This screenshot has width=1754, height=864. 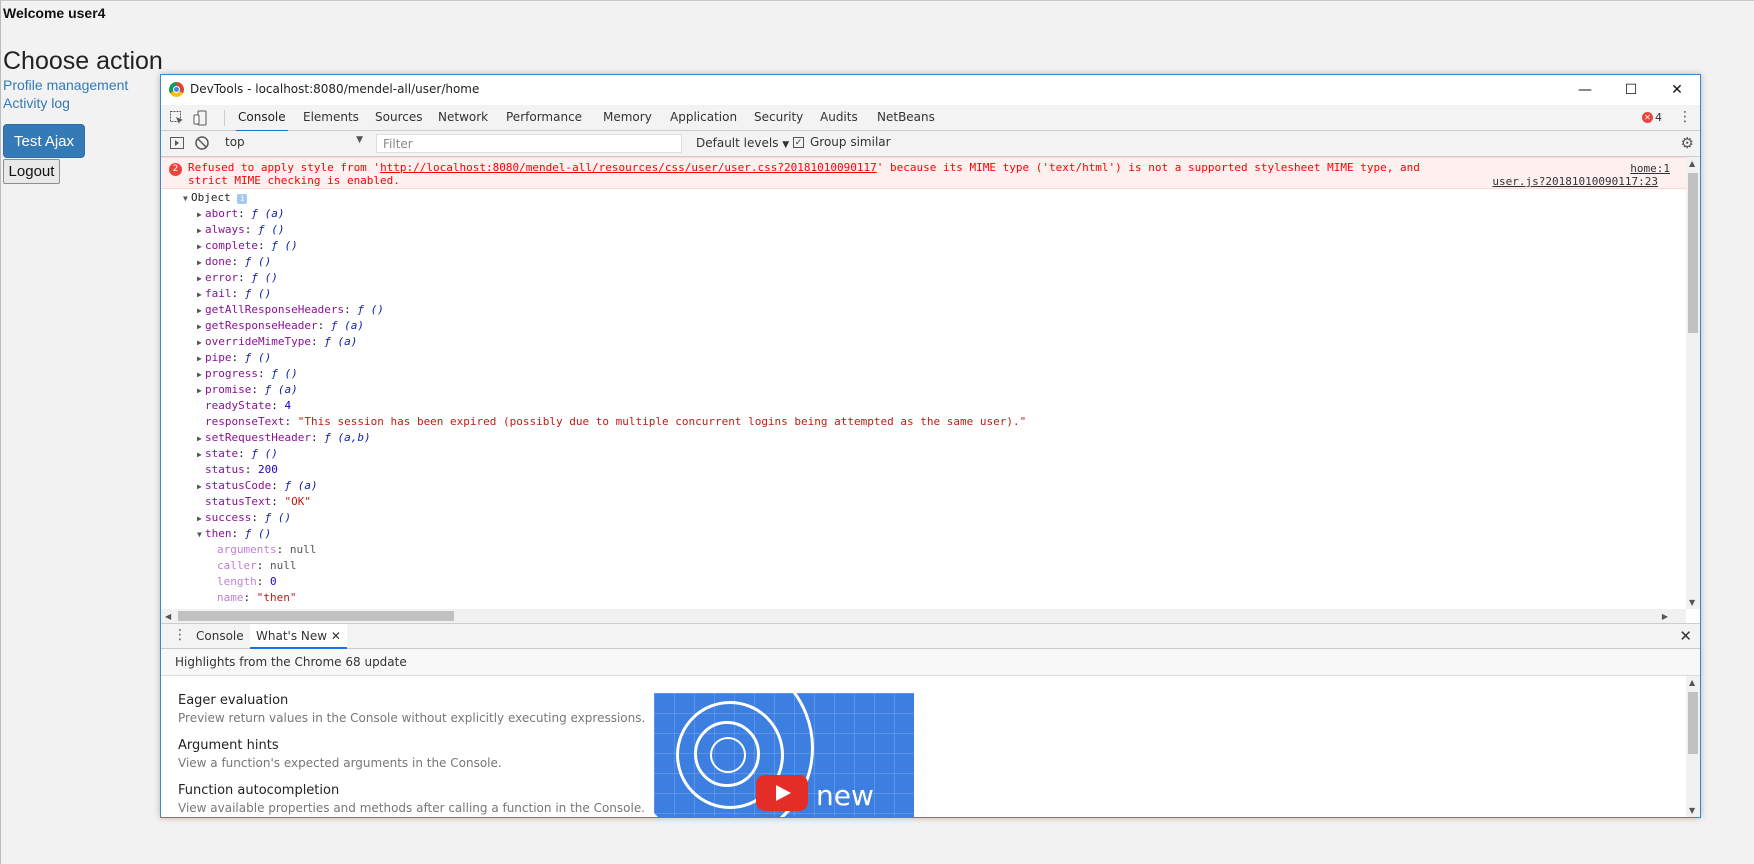 What do you see at coordinates (247, 246) in the screenshot?
I see `object-property-row: ▶ complete: ƒ ()` at bounding box center [247, 246].